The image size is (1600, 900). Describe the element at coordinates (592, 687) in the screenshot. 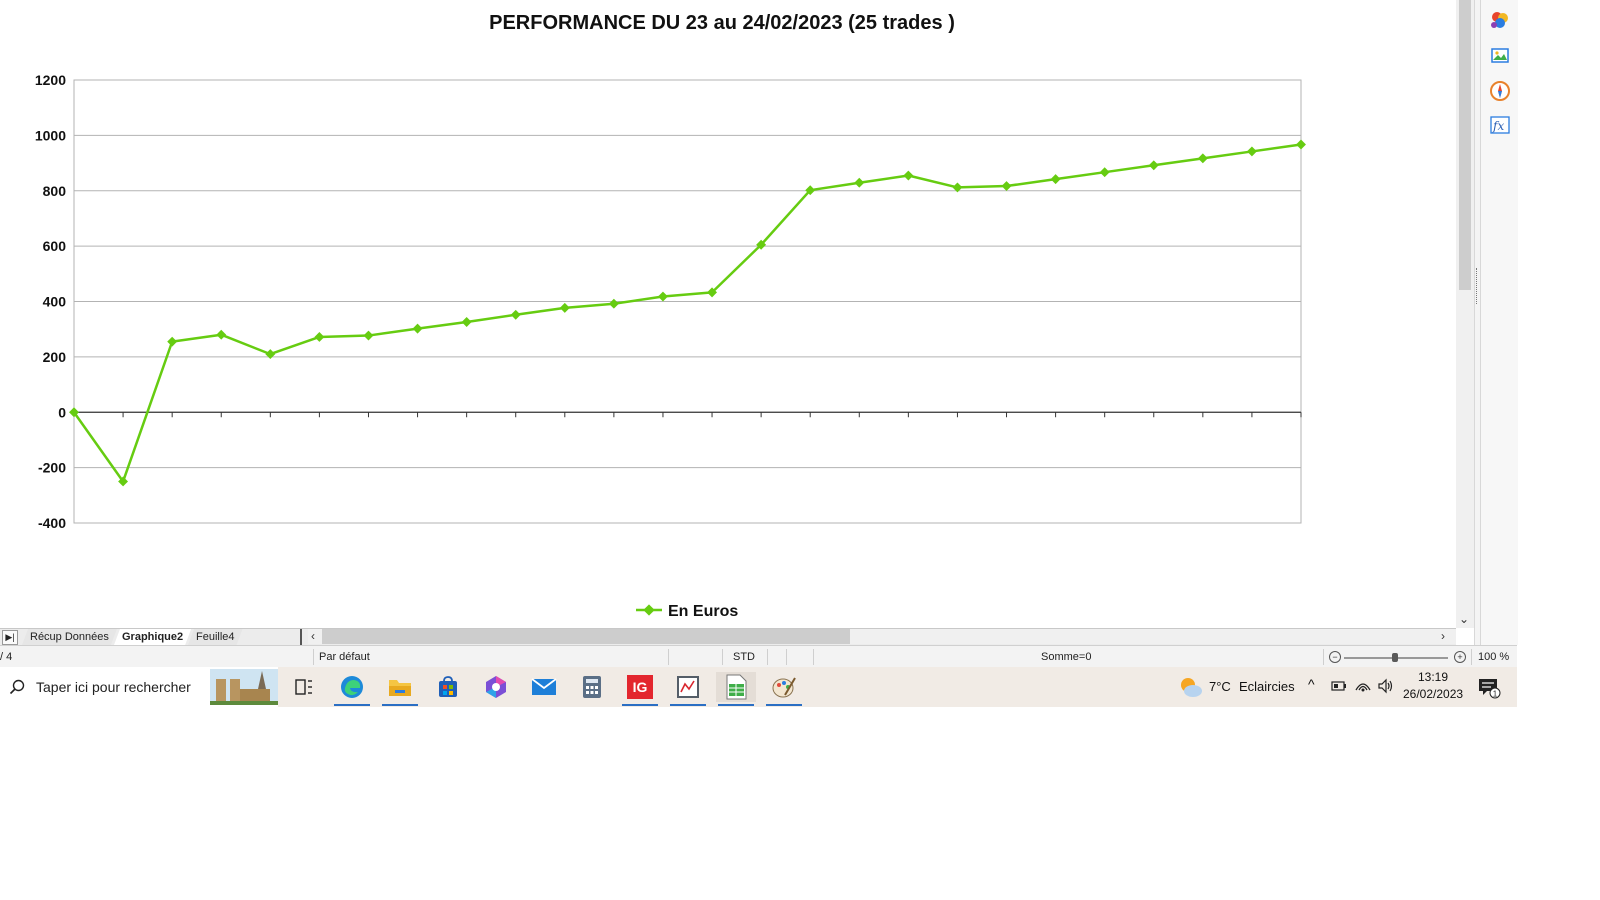

I see `calculator-icon` at that location.